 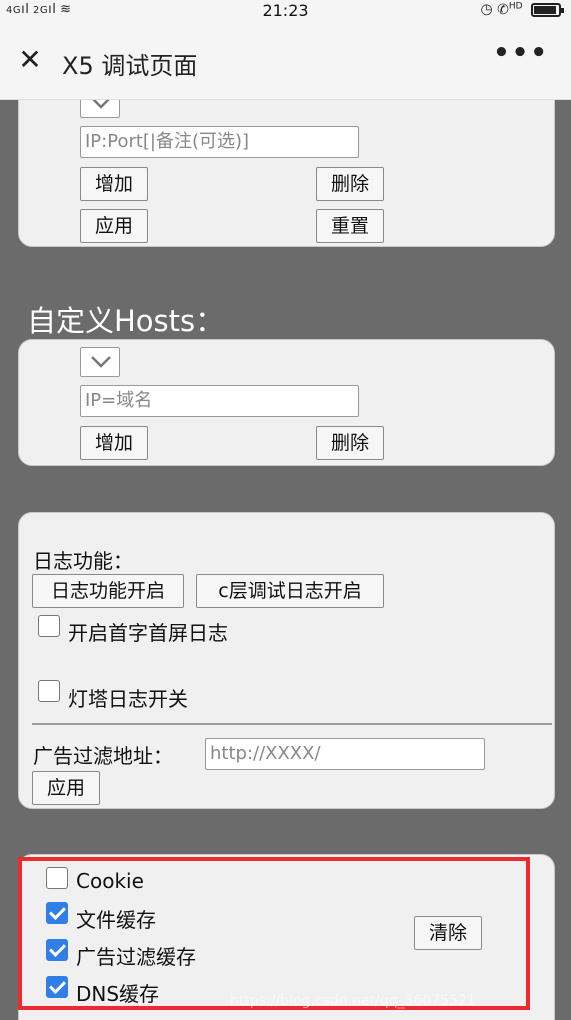 What do you see at coordinates (30, 60) in the screenshot?
I see `close-icon: ✕` at bounding box center [30, 60].